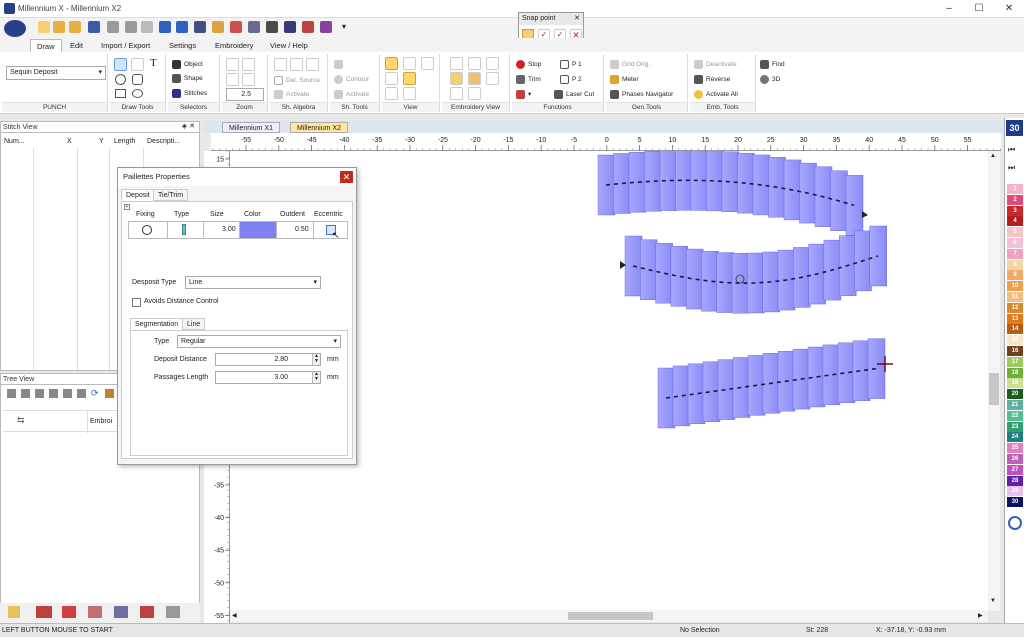 The image size is (1024, 637). I want to click on move-up-icon, so click(25, 393).